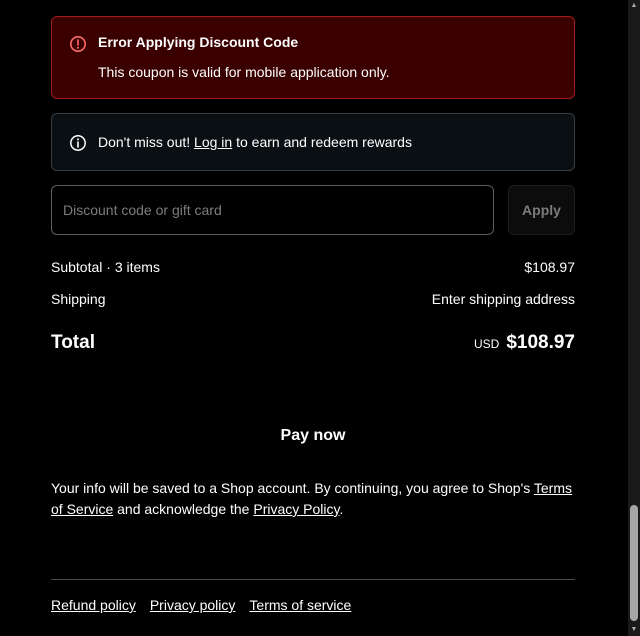  What do you see at coordinates (541, 210) in the screenshot?
I see `apply-button: Apply` at bounding box center [541, 210].